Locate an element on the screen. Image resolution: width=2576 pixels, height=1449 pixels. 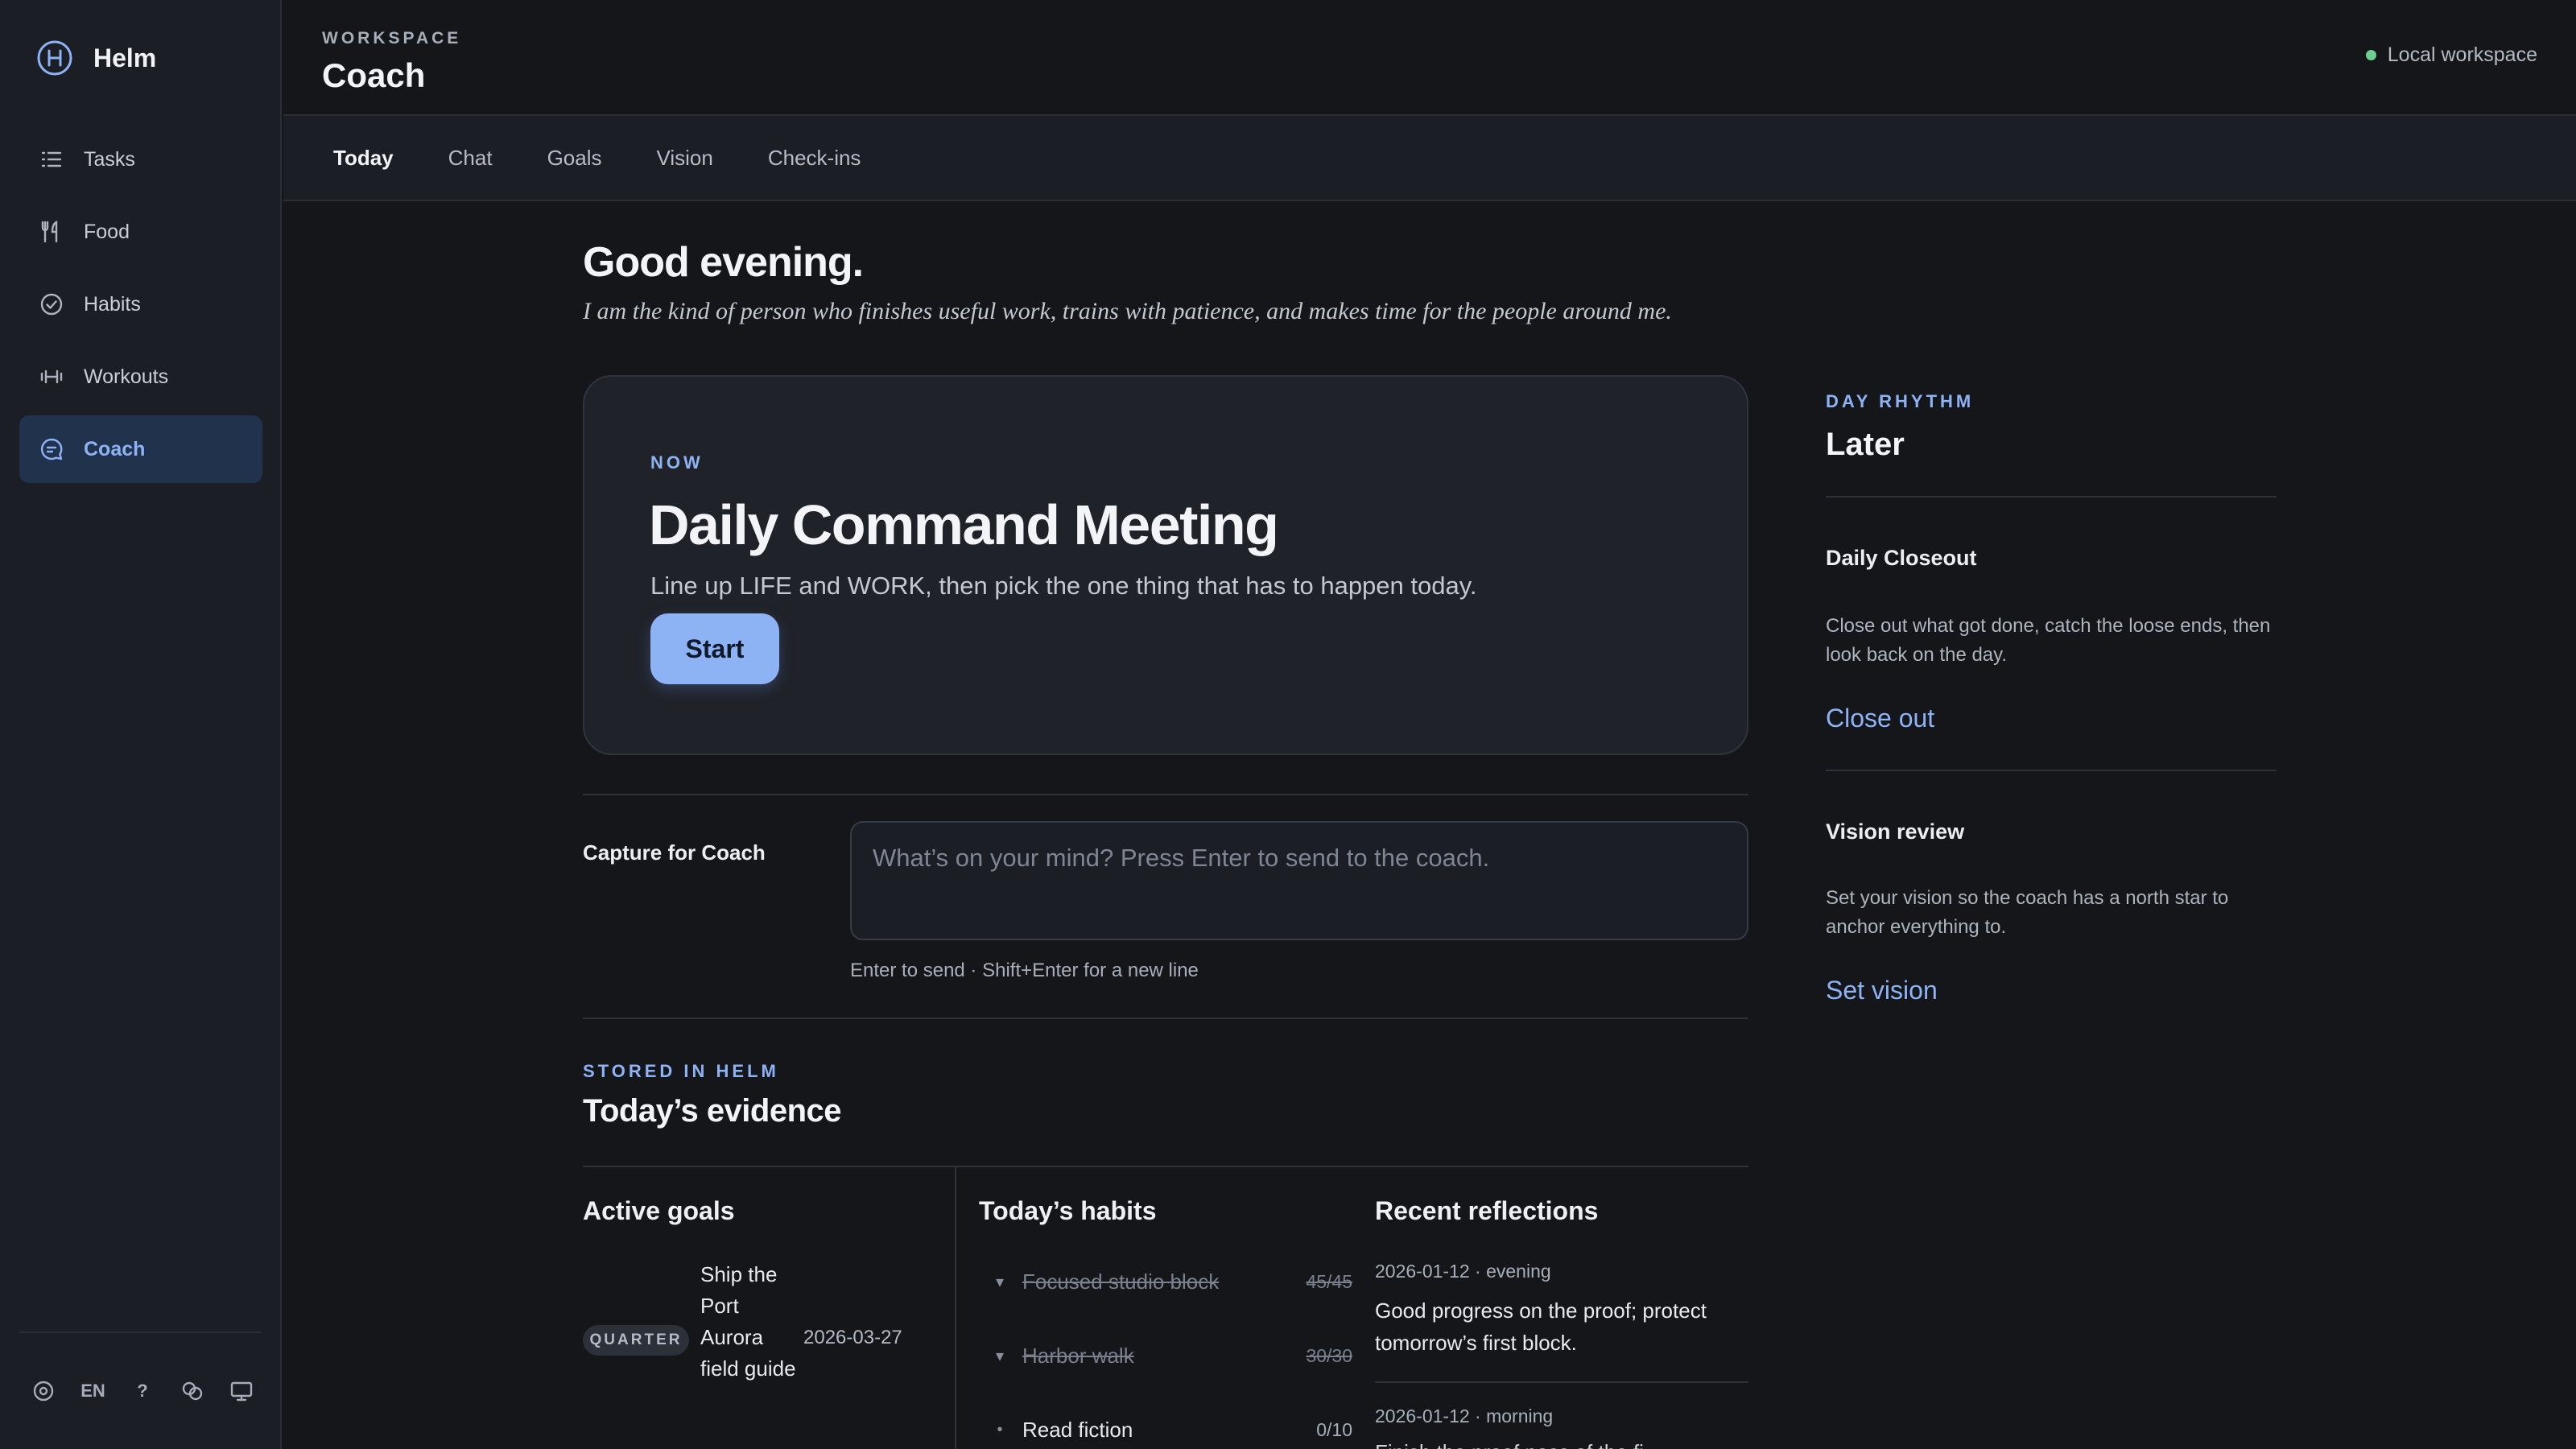
capture-input is located at coordinates (1299, 880).